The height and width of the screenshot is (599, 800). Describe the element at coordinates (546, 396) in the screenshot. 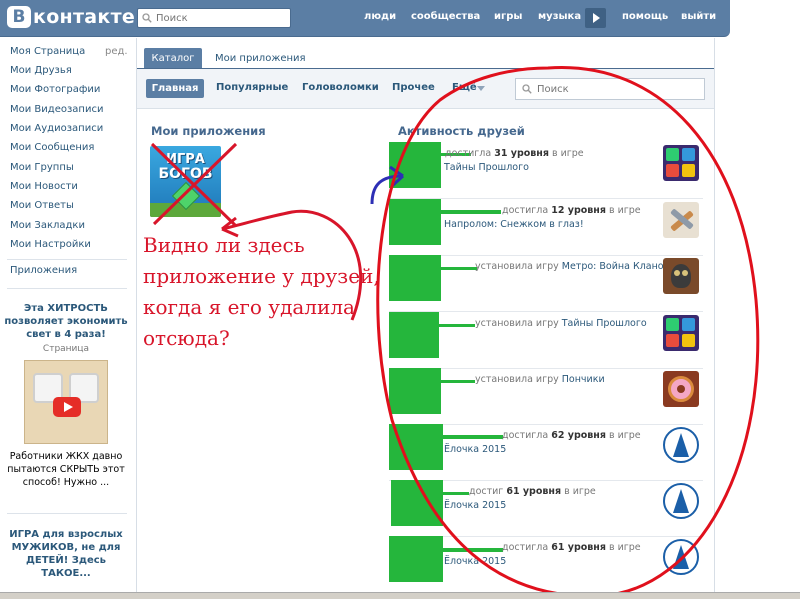

I see `activity-row: установила игру Пончики` at that location.